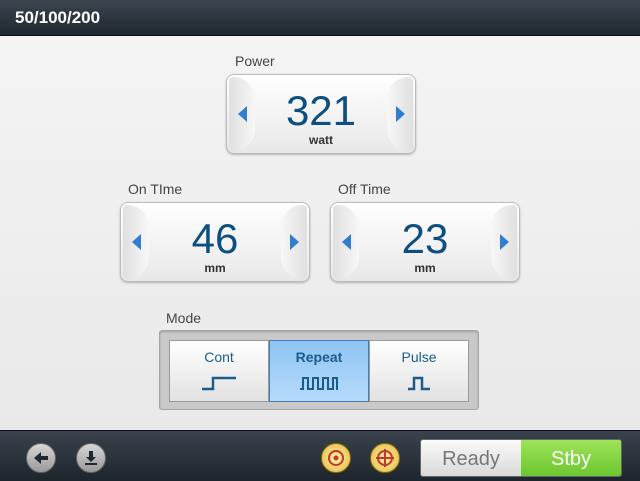 Image resolution: width=640 pixels, height=481 pixels. Describe the element at coordinates (419, 357) in the screenshot. I see `mode-pulse-label: Pulse` at that location.